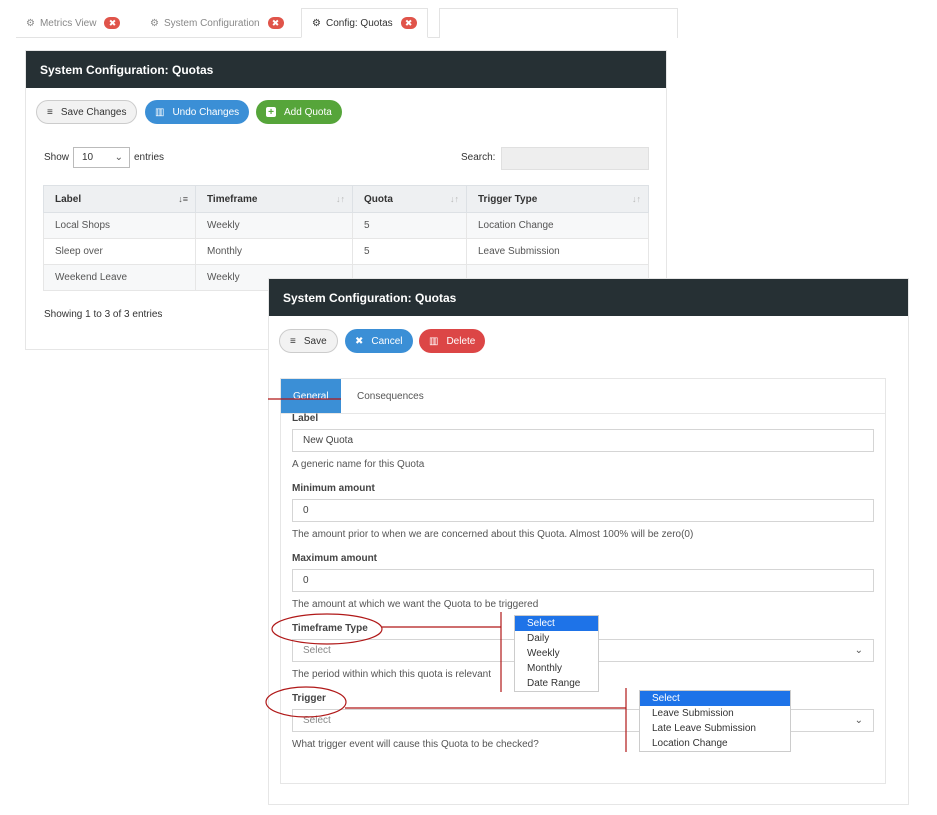  What do you see at coordinates (206, 112) in the screenshot?
I see `button-label: Undo Changes` at bounding box center [206, 112].